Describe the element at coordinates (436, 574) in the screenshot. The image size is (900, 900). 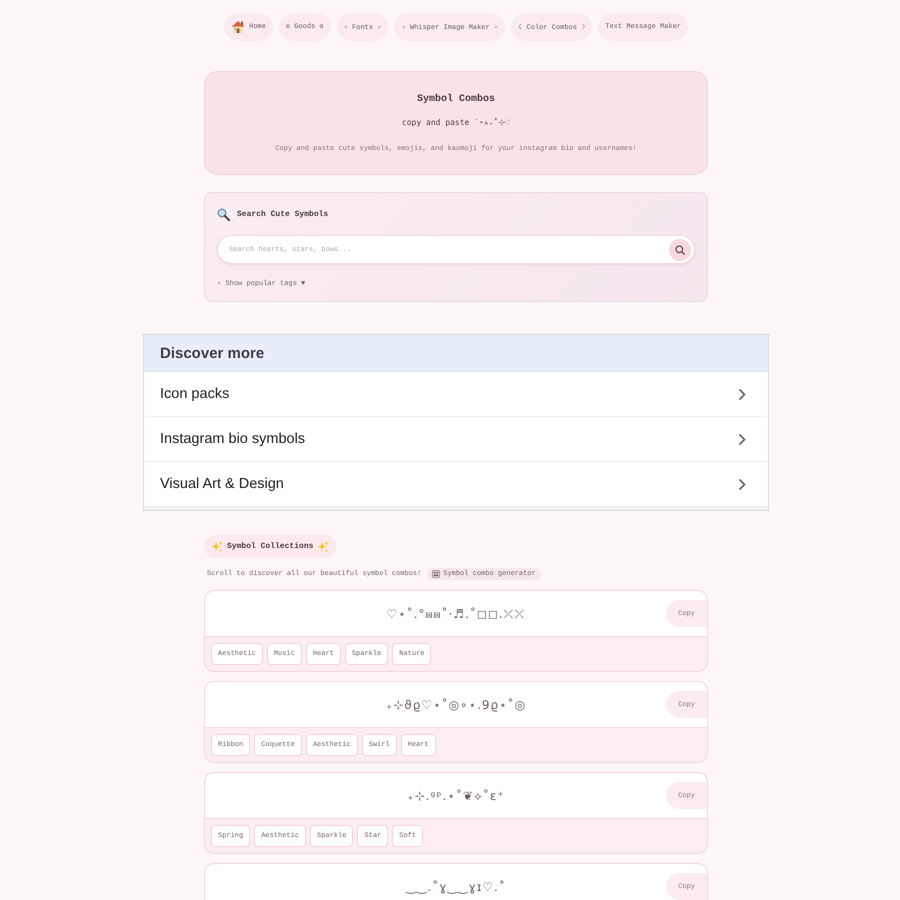
I see `grid-icon` at that location.